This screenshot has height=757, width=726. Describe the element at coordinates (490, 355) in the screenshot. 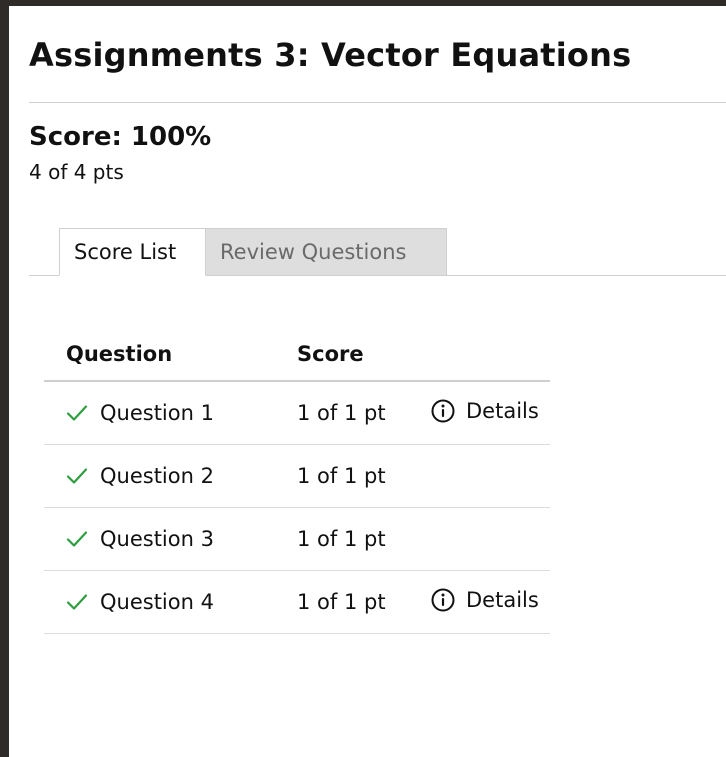

I see `column-header-details` at that location.